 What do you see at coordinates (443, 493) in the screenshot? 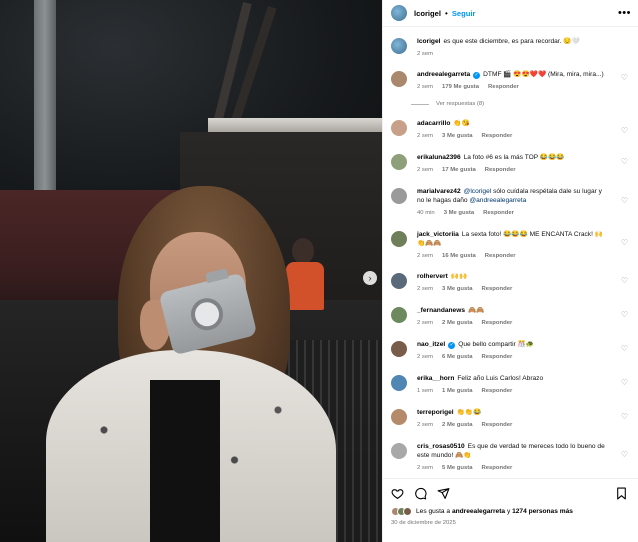
I see `send-icon` at bounding box center [443, 493].